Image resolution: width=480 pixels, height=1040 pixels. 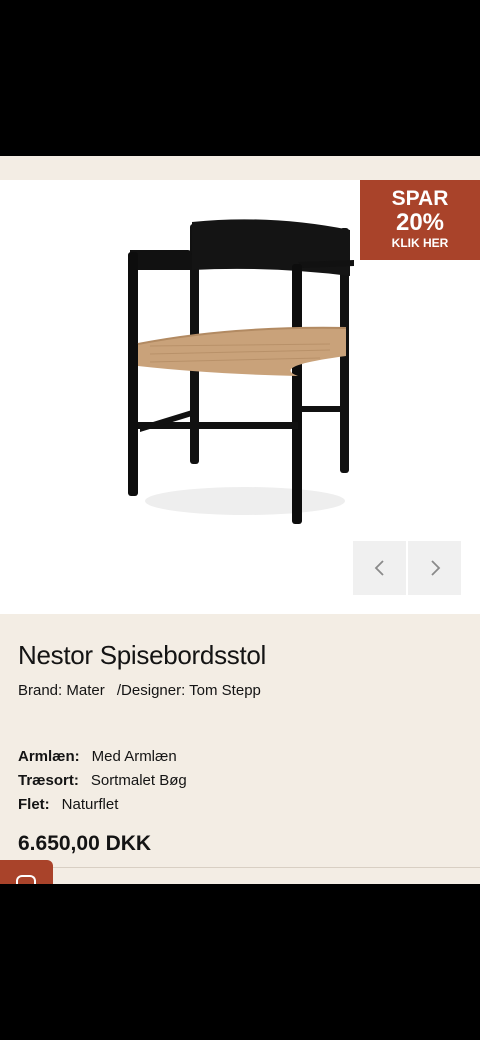 What do you see at coordinates (142, 655) in the screenshot?
I see `product-title: Nestor Spisebordsstol` at bounding box center [142, 655].